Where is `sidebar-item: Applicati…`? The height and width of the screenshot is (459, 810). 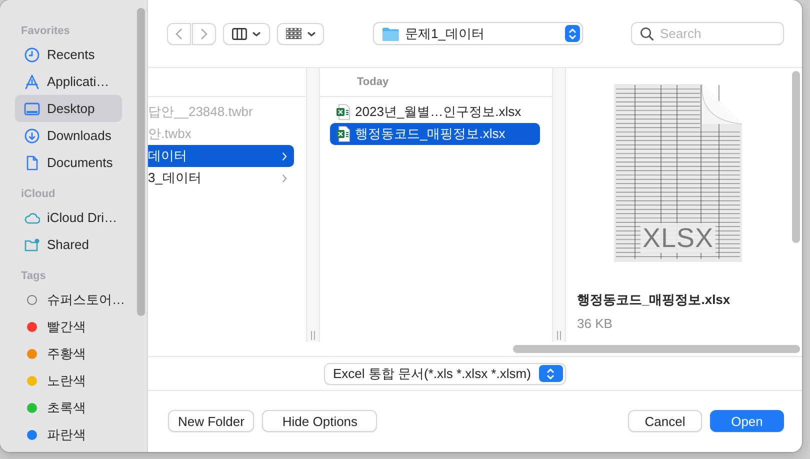
sidebar-item: Applicati… is located at coordinates (68, 81).